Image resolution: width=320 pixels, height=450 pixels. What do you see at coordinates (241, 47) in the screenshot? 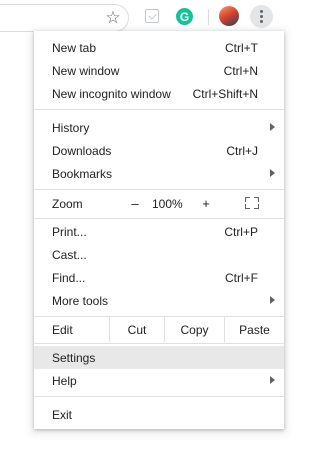
I see `menu-item-shortcut: Ctrl+T` at bounding box center [241, 47].